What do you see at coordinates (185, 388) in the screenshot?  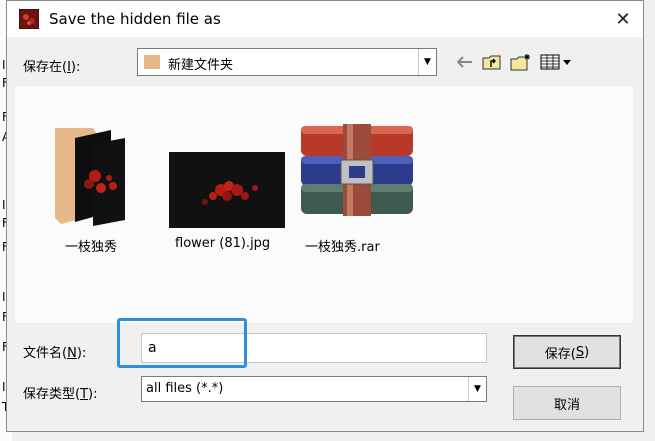 I see `filetype-value: all files (*.*)` at bounding box center [185, 388].